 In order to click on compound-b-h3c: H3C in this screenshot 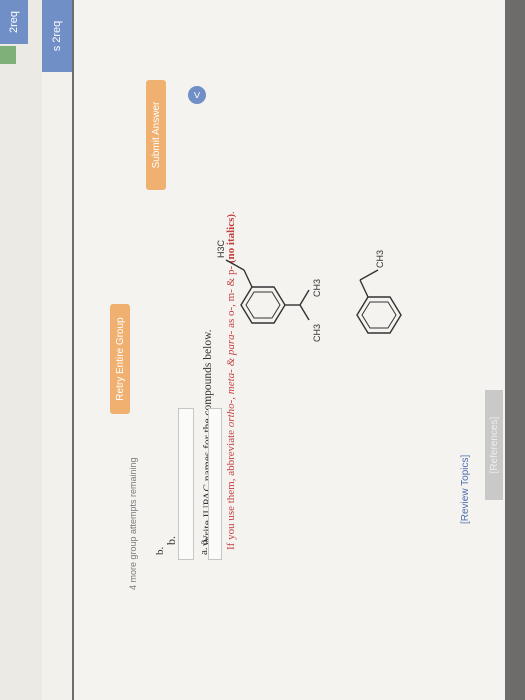, I will do `click(221, 248)`.